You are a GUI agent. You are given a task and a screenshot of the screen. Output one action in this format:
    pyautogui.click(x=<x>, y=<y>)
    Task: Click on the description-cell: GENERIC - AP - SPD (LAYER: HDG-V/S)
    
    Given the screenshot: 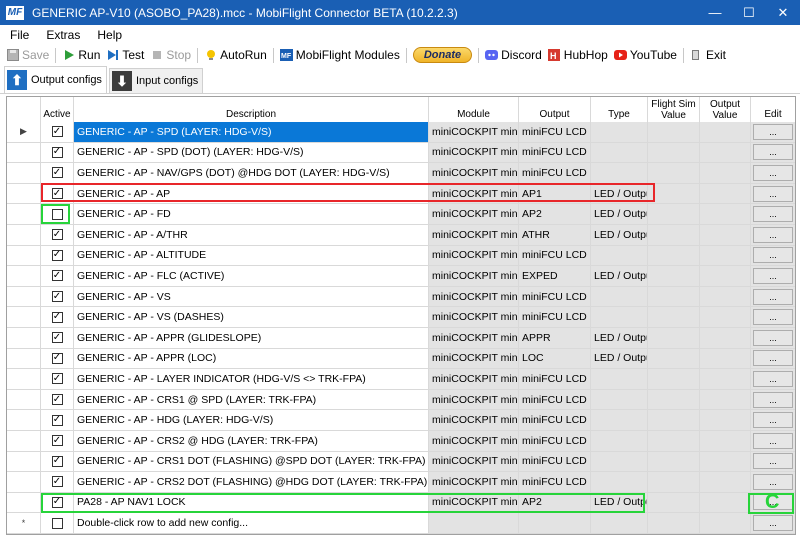 What is the action you would take?
    pyautogui.click(x=251, y=132)
    